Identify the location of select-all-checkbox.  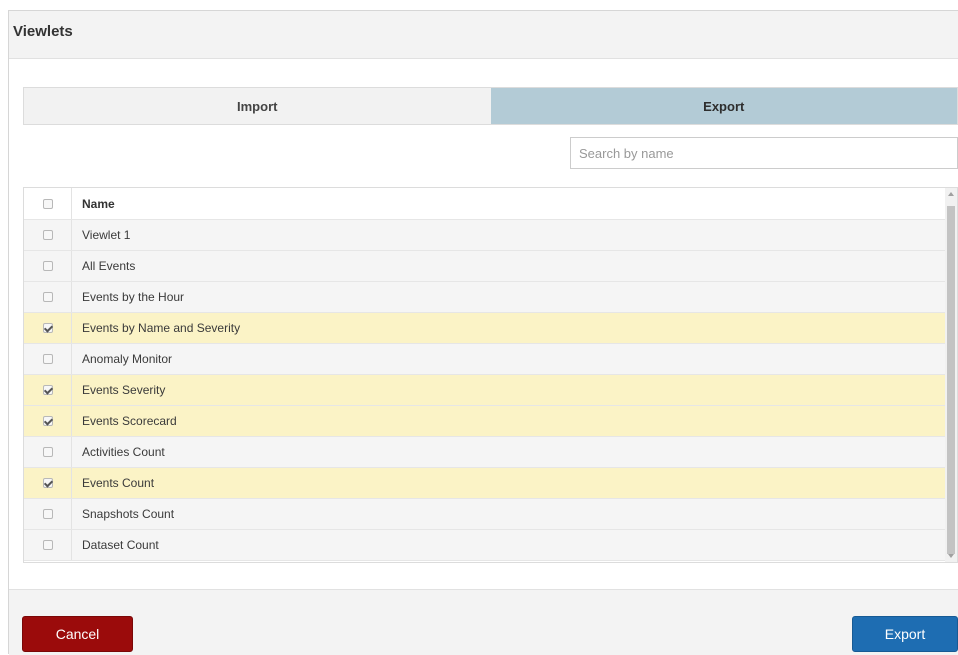
(47, 203).